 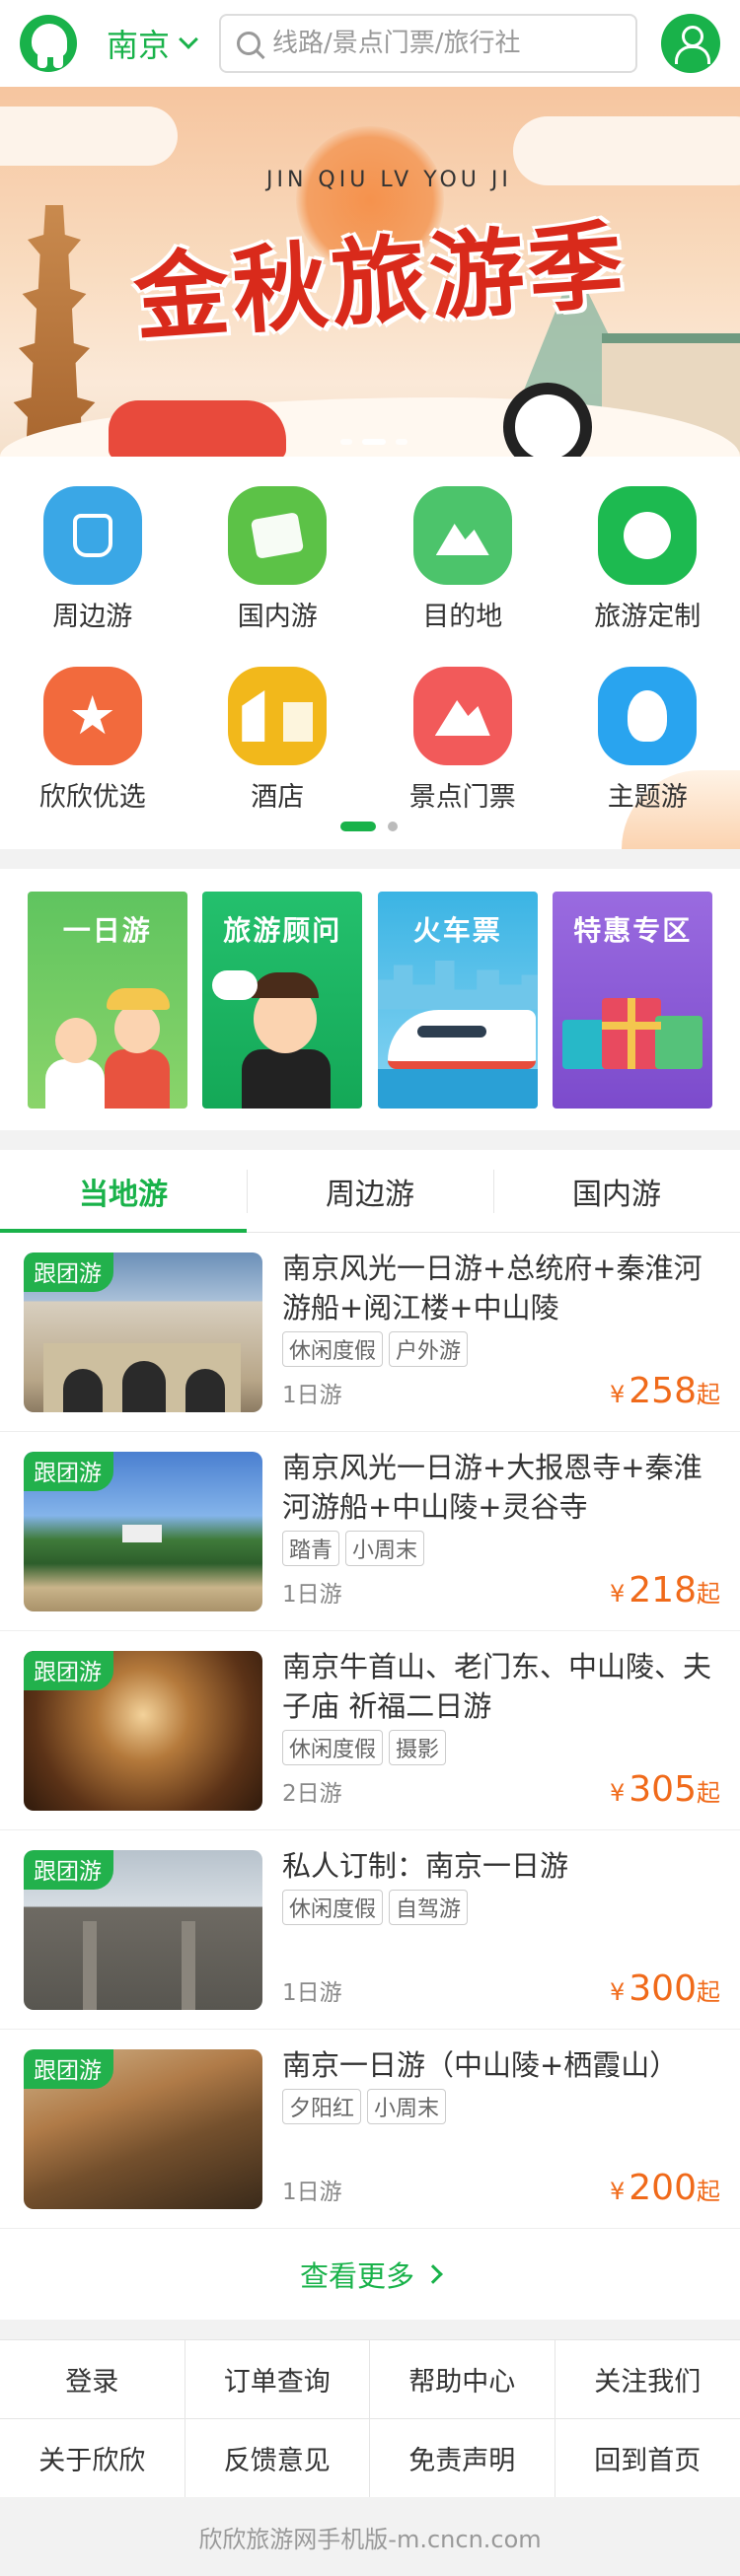 What do you see at coordinates (49, 43) in the screenshot?
I see `elephant-logo-icon` at bounding box center [49, 43].